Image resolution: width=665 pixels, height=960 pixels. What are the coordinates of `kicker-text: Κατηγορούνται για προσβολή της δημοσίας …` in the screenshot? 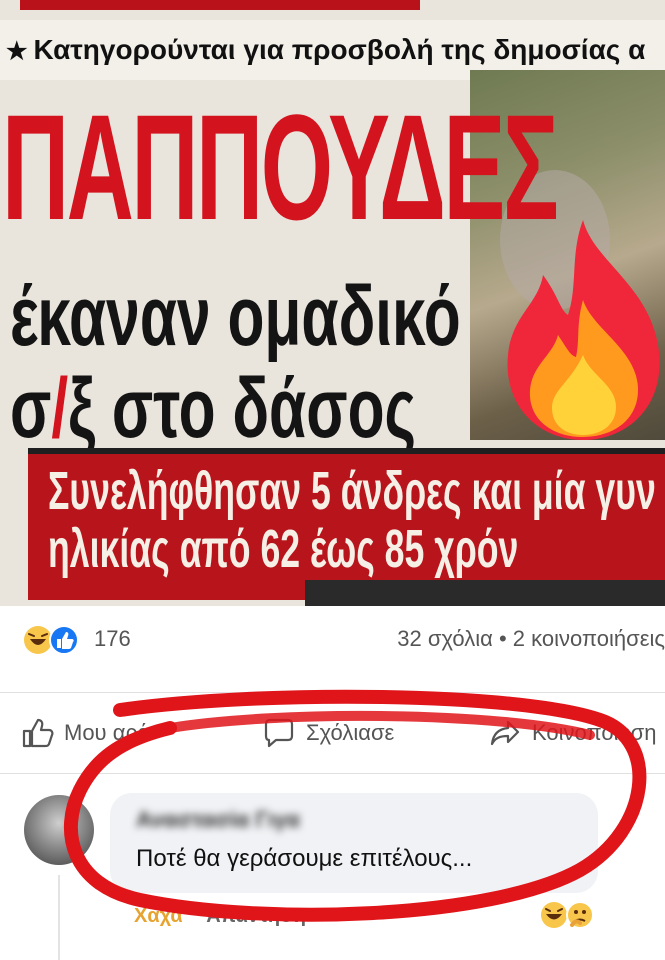 It's located at (339, 49).